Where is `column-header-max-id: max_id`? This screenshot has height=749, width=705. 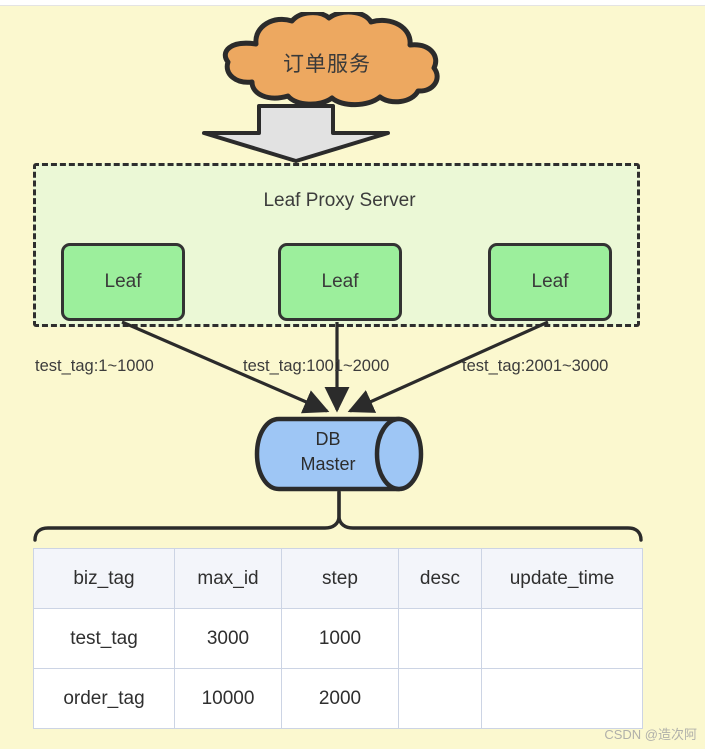 column-header-max-id: max_id is located at coordinates (228, 578).